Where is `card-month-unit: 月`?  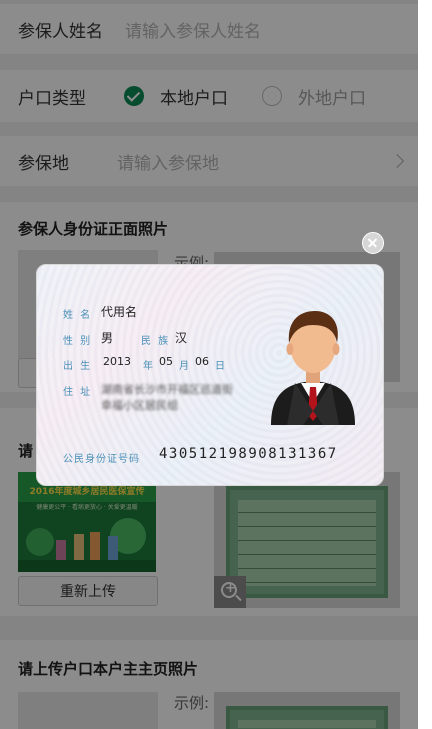
card-month-unit: 月 is located at coordinates (184, 366).